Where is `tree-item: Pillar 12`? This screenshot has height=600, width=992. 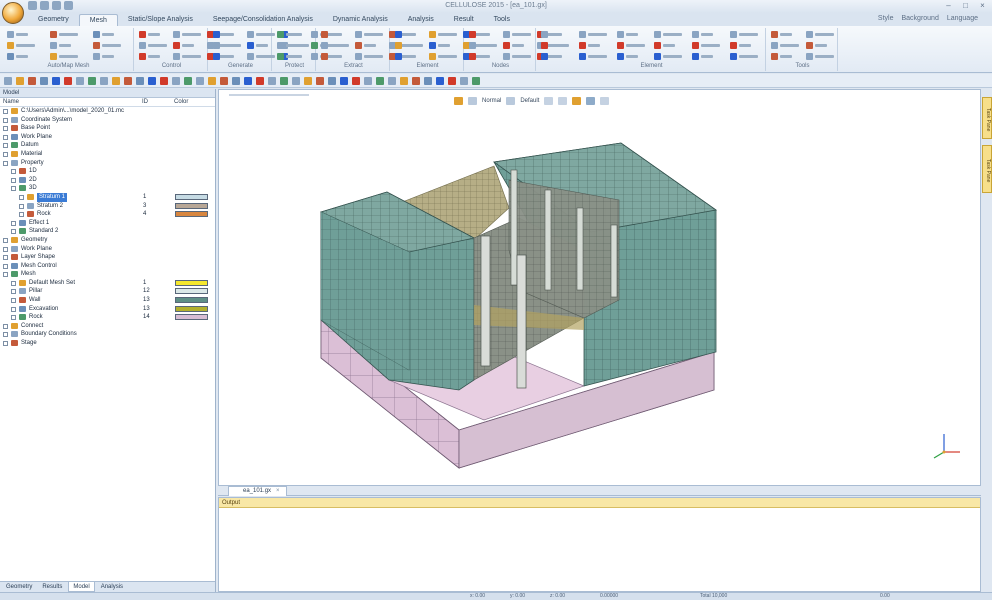 tree-item: Pillar 12 is located at coordinates (107, 291).